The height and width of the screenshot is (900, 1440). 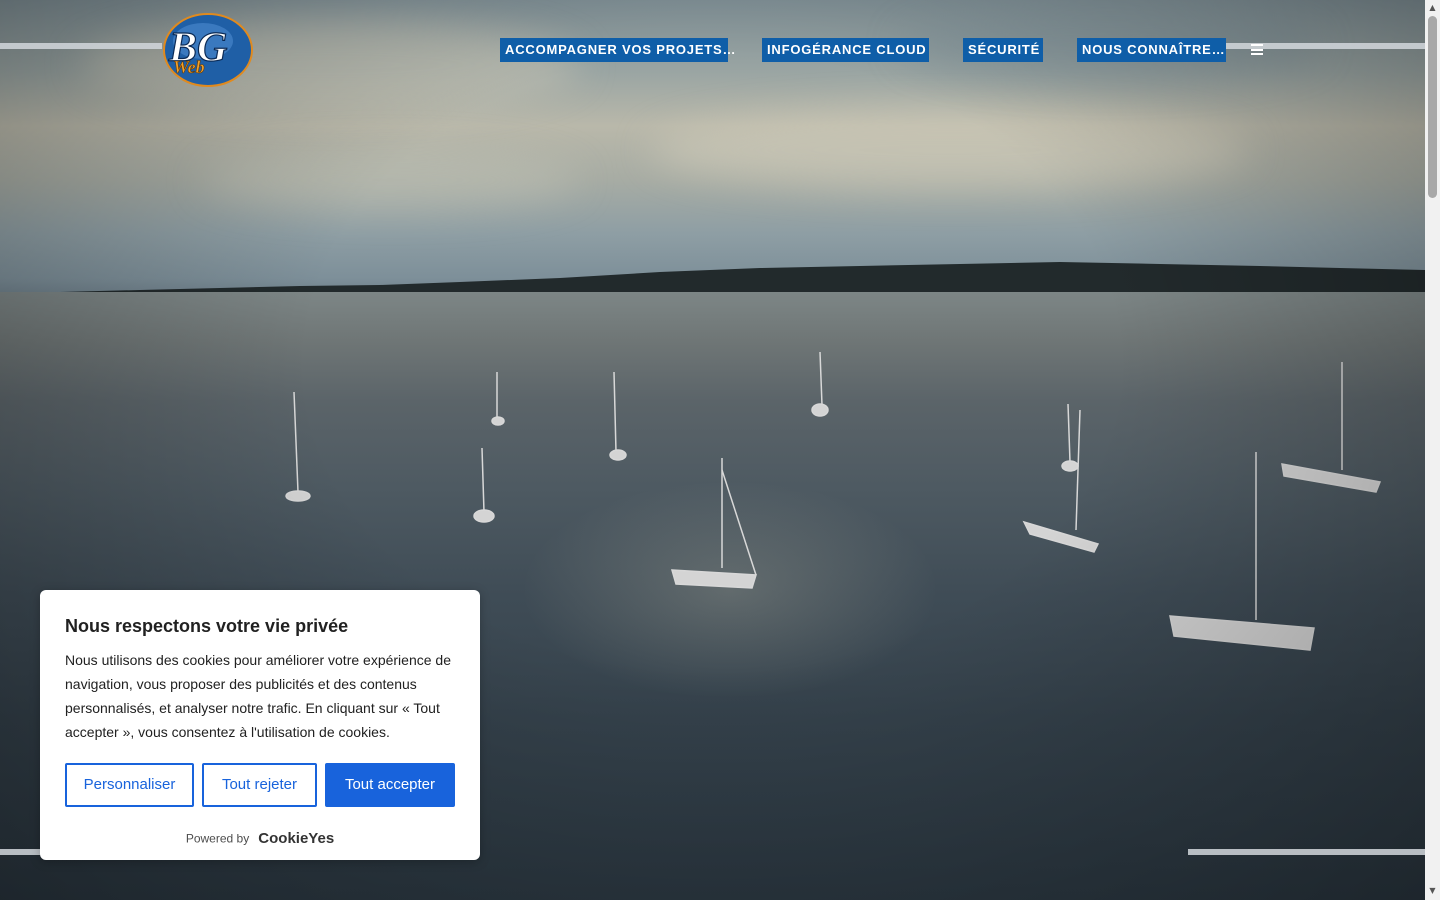 What do you see at coordinates (1432, 890) in the screenshot?
I see `scroll-down-arrow-icon: ▼` at bounding box center [1432, 890].